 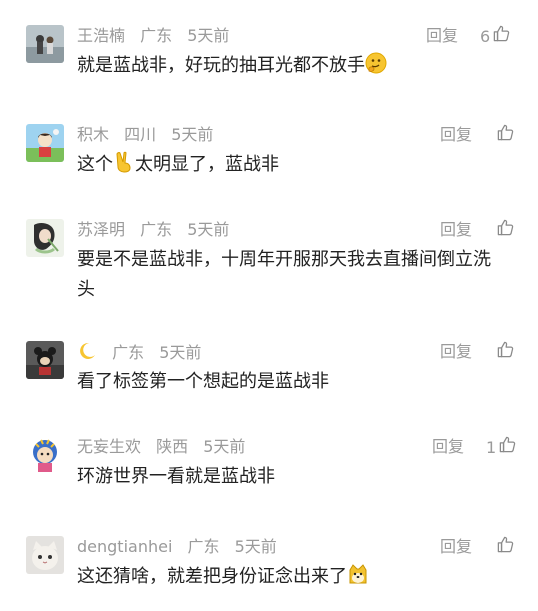 I want to click on comment-meta: 王浩楠 广东 5天前, so click(x=158, y=36).